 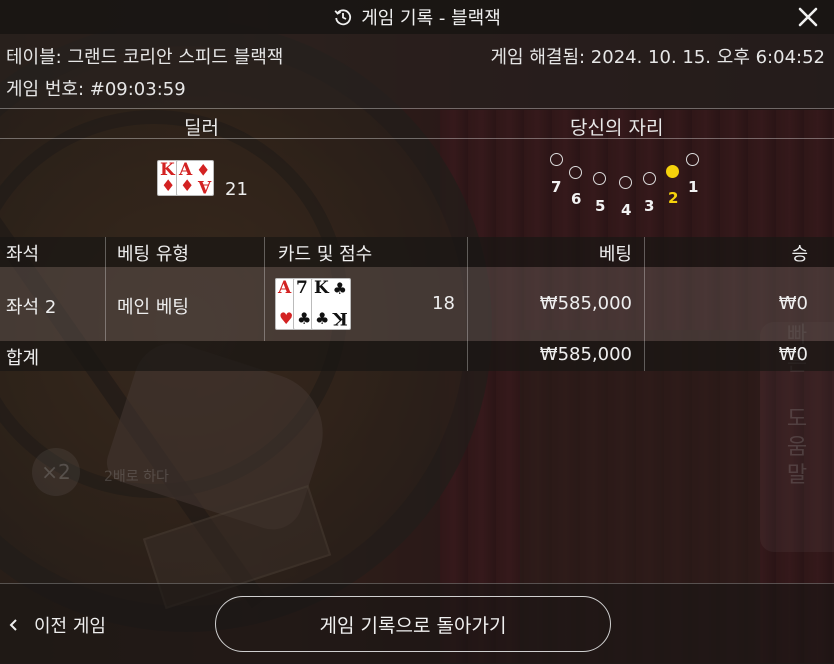 What do you see at coordinates (201, 128) in the screenshot?
I see `dealer-heading: 딜러` at bounding box center [201, 128].